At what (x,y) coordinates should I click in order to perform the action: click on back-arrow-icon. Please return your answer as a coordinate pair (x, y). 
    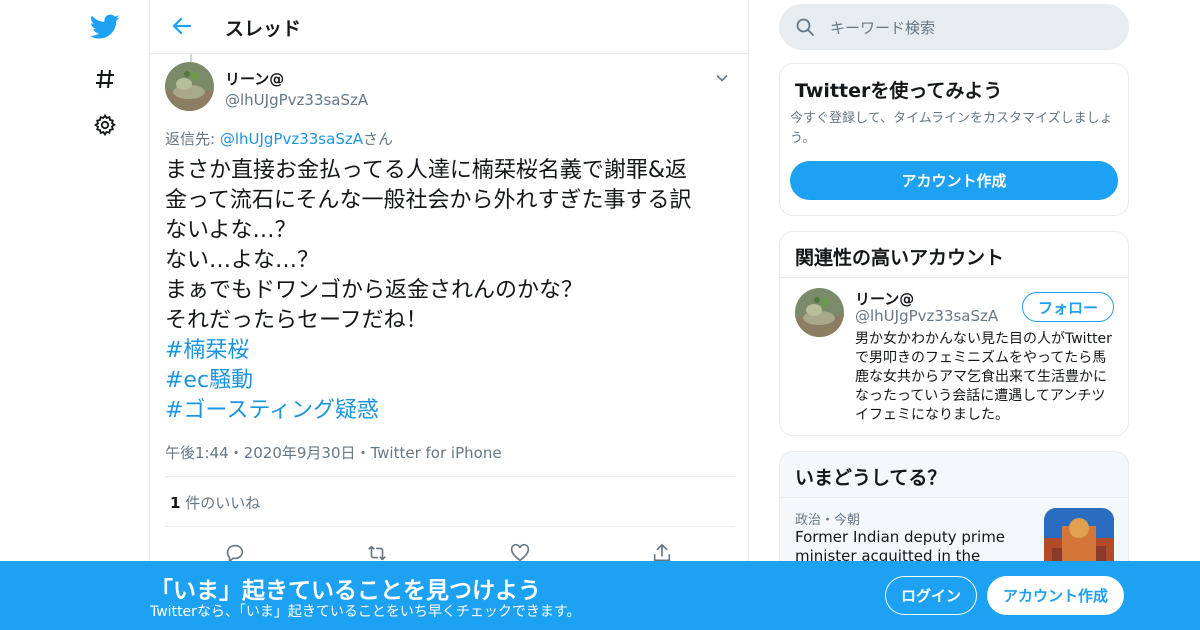
    Looking at the image, I should click on (182, 26).